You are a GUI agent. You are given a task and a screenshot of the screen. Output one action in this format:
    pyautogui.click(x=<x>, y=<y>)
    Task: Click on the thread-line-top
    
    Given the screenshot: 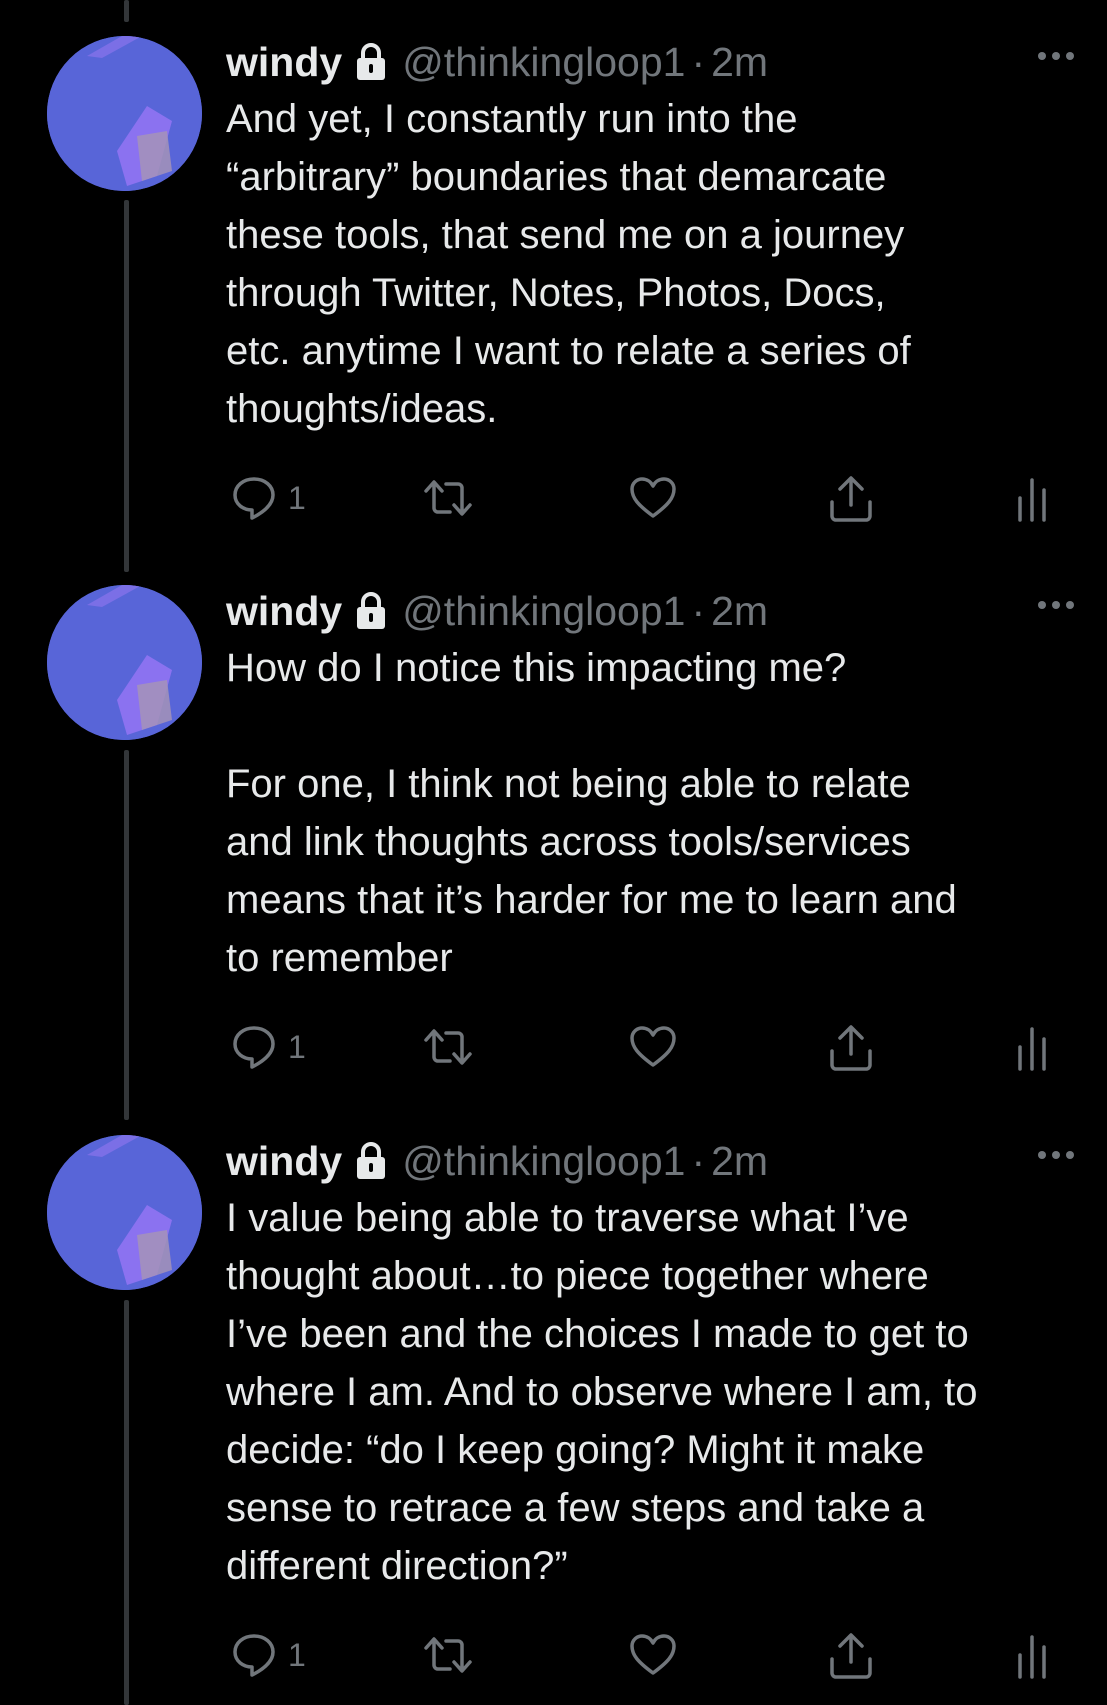 What is the action you would take?
    pyautogui.click(x=126, y=11)
    